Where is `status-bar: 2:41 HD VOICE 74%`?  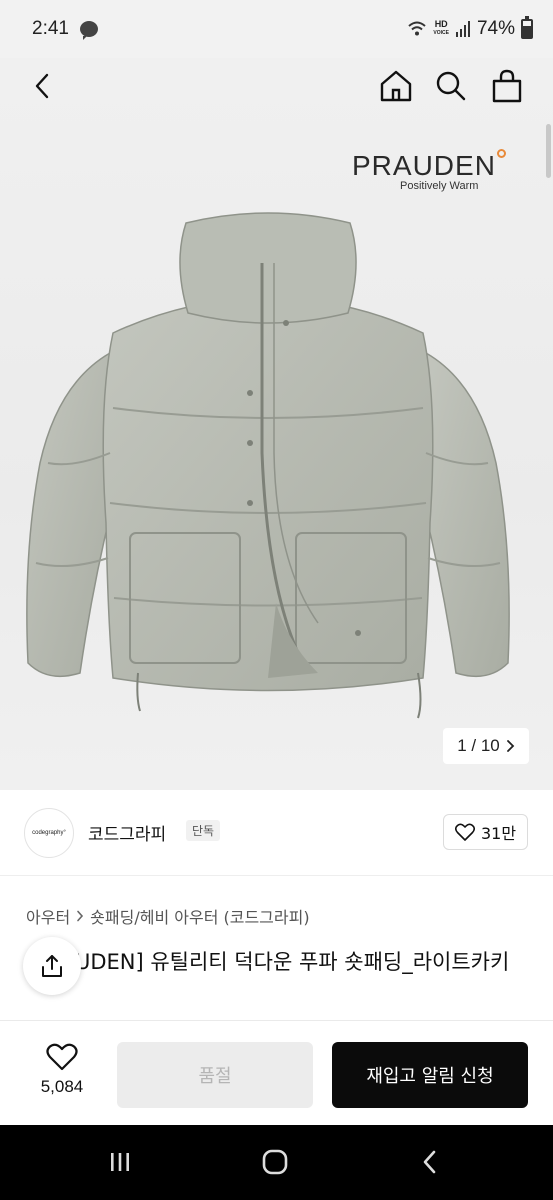
status-bar: 2:41 HD VOICE 74% is located at coordinates (276, 29).